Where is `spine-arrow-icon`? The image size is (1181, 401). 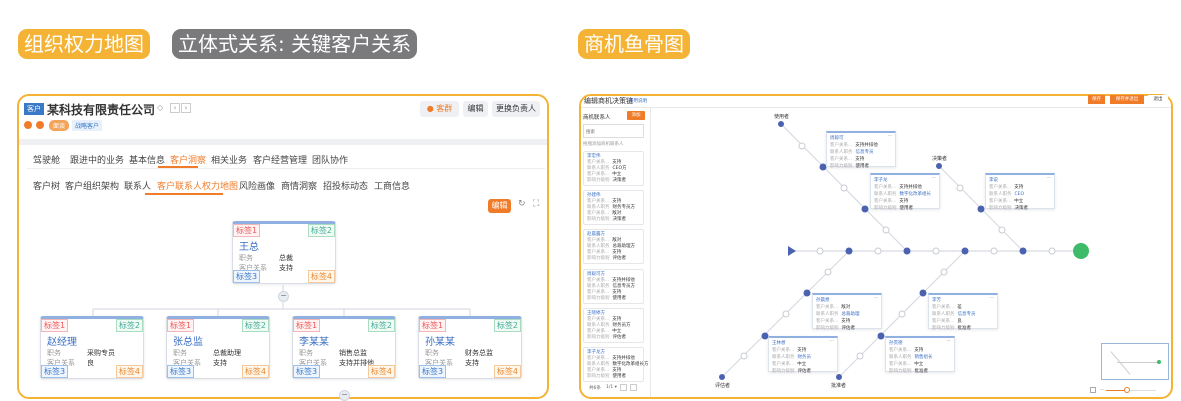 spine-arrow-icon is located at coordinates (792, 251).